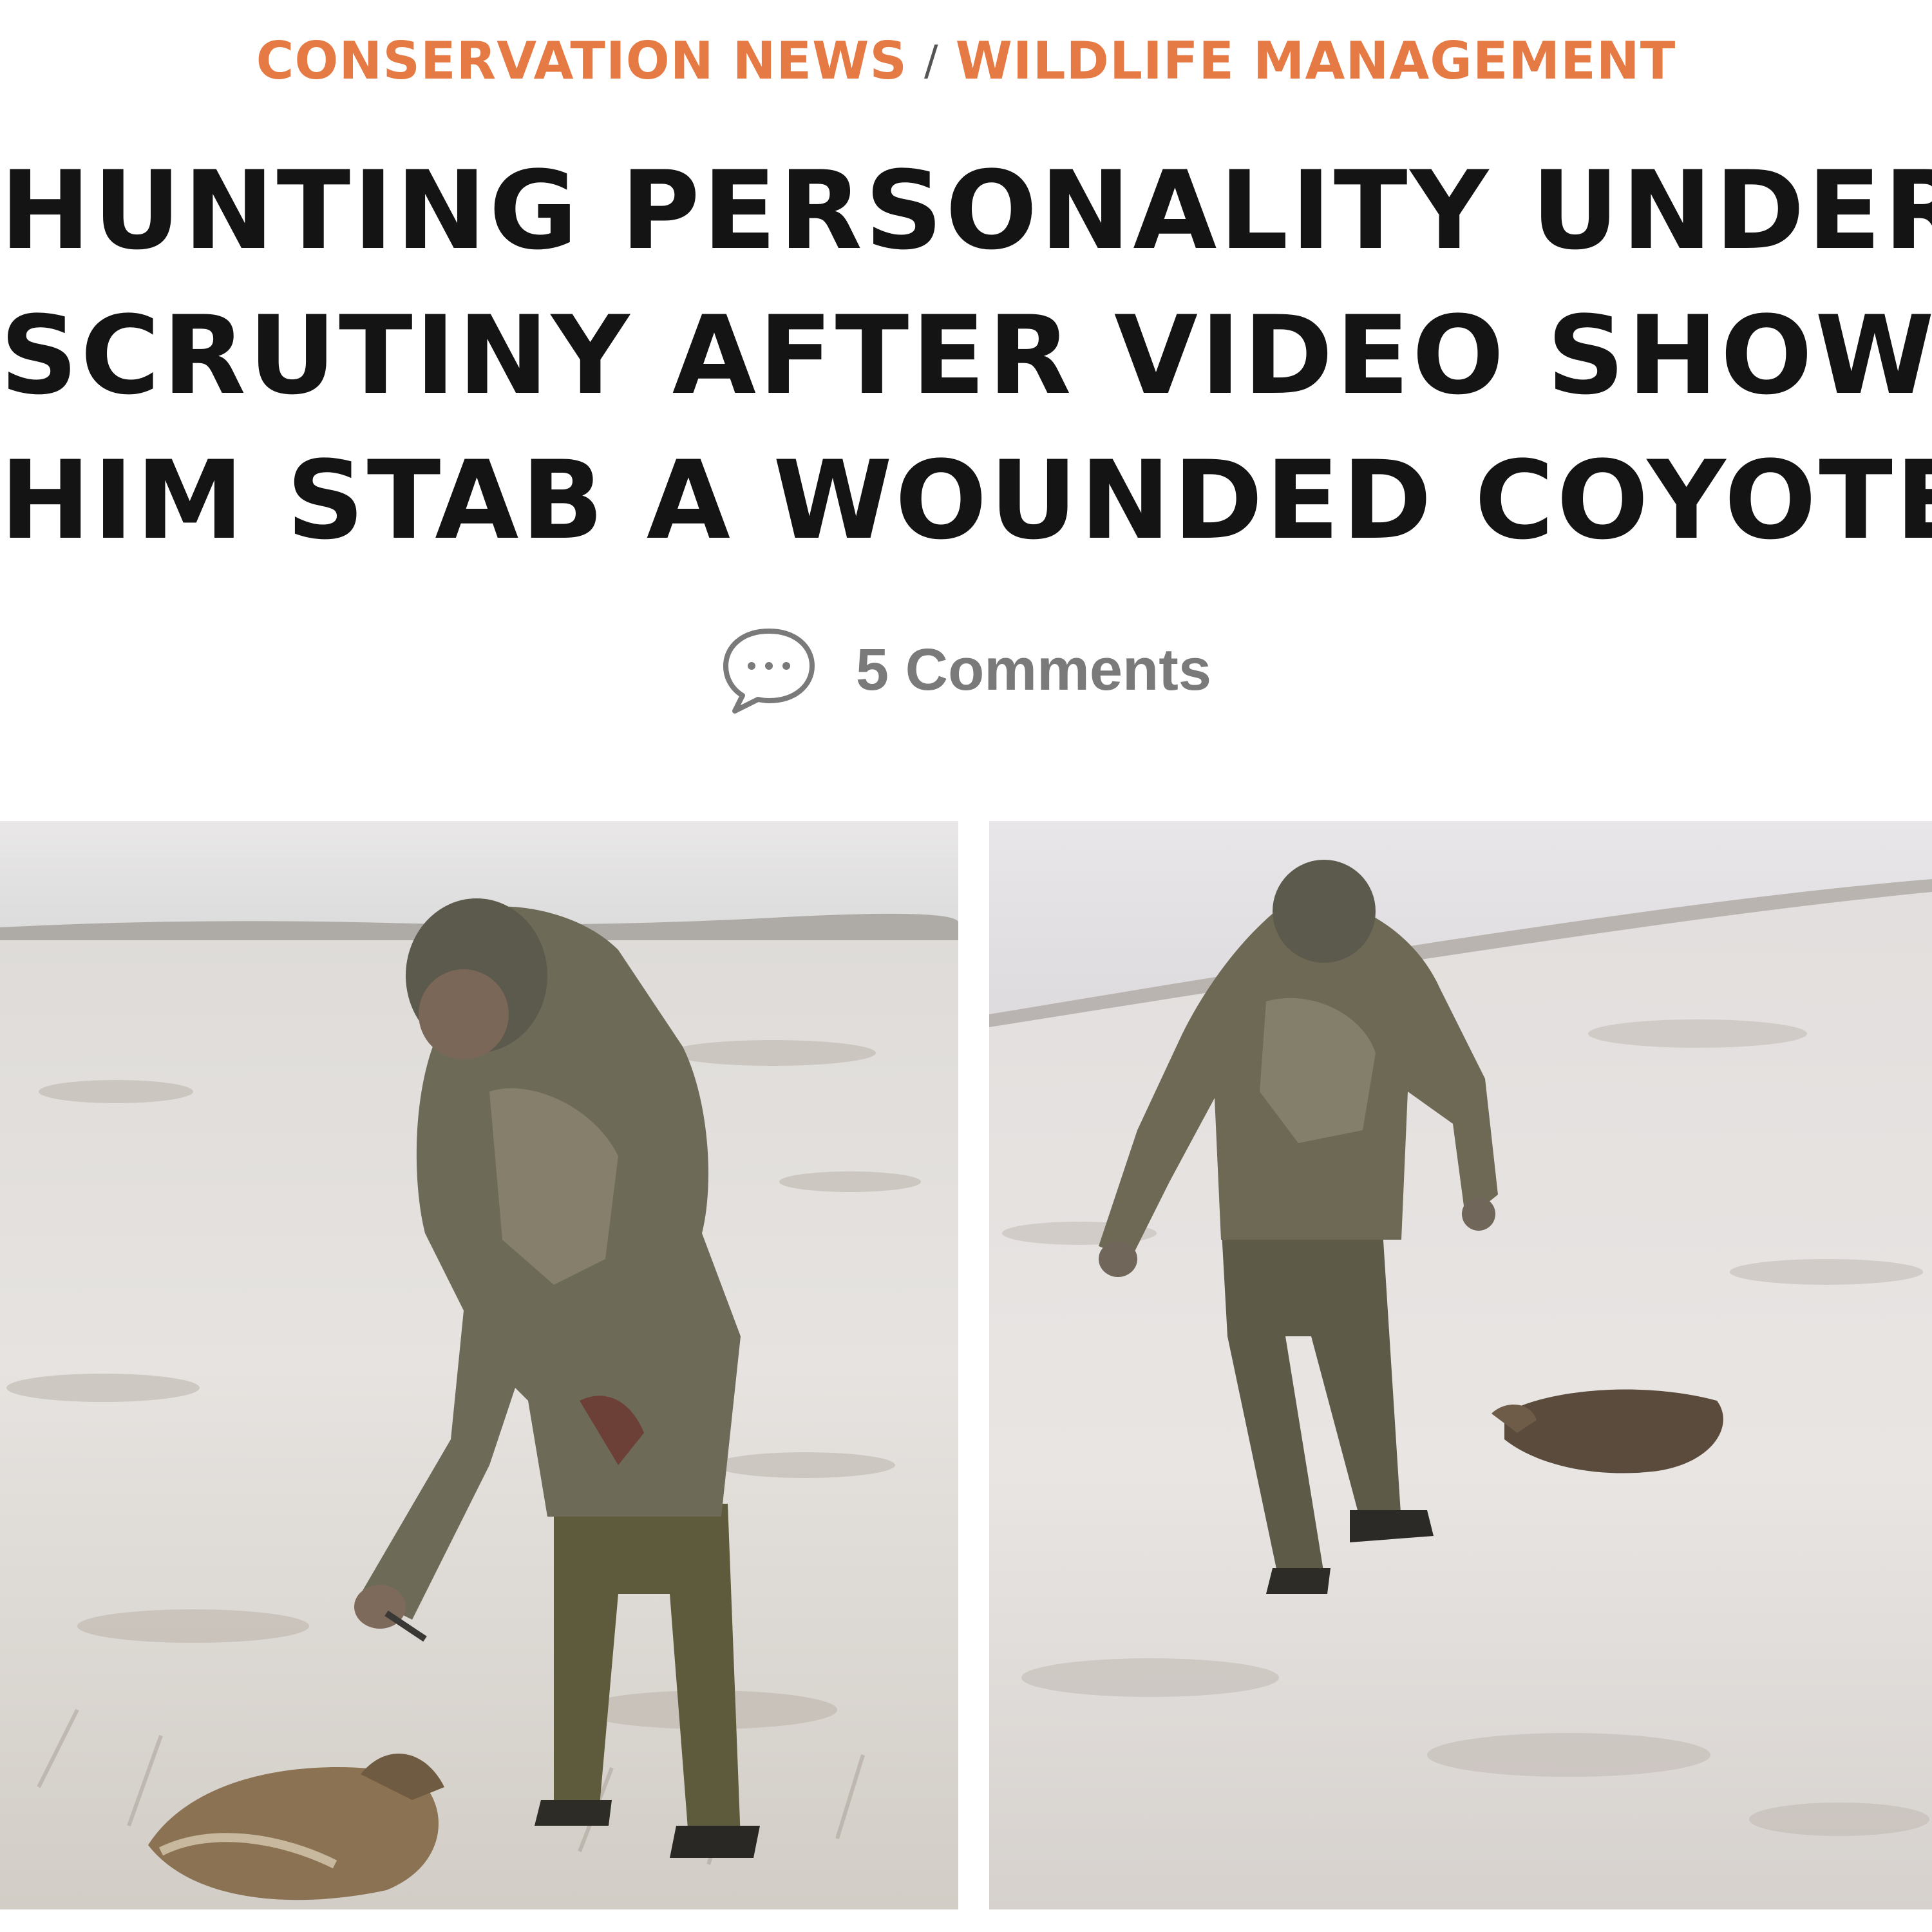 This screenshot has height=1932, width=1932. I want to click on headline-line: HIM STAB A WOUNDED COYOTE, so click(966, 500).